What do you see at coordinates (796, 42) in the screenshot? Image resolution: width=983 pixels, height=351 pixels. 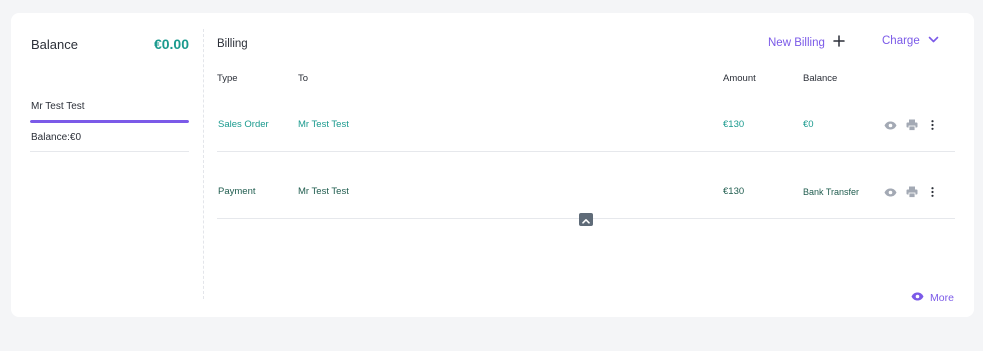 I see `new-billing-label: New Billing` at bounding box center [796, 42].